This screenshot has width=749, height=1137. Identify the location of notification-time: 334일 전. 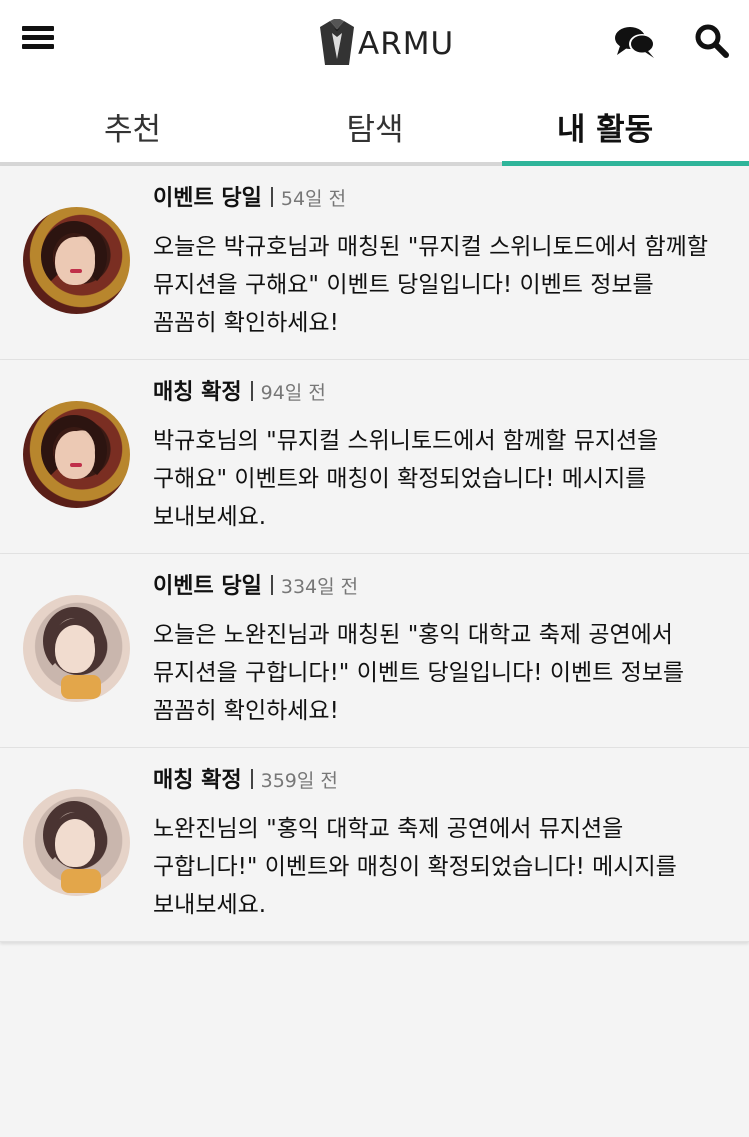
(319, 587).